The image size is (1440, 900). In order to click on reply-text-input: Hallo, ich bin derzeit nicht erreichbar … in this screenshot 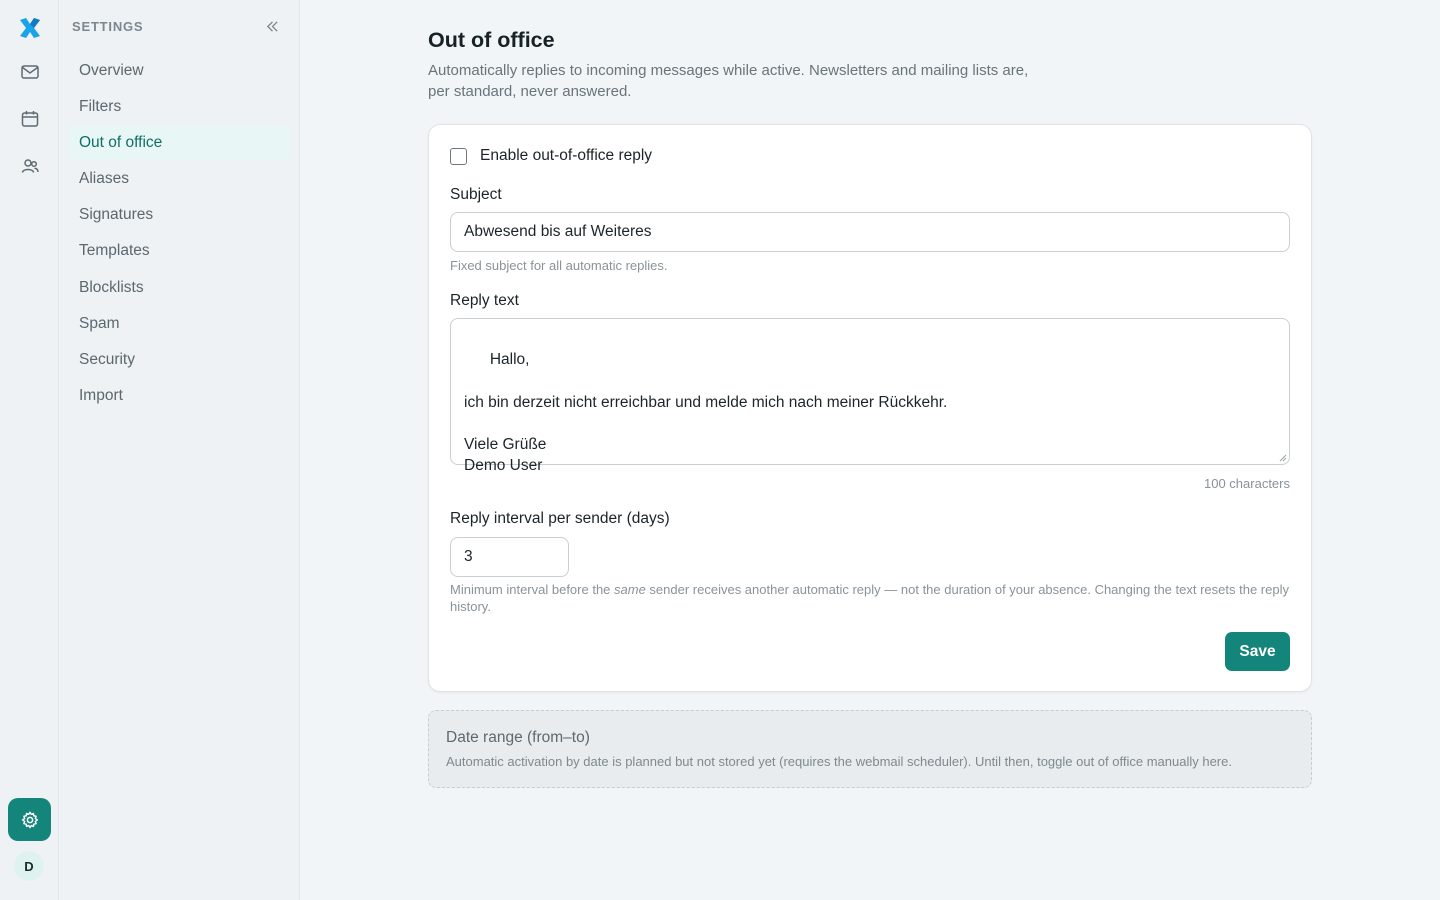, I will do `click(870, 396)`.